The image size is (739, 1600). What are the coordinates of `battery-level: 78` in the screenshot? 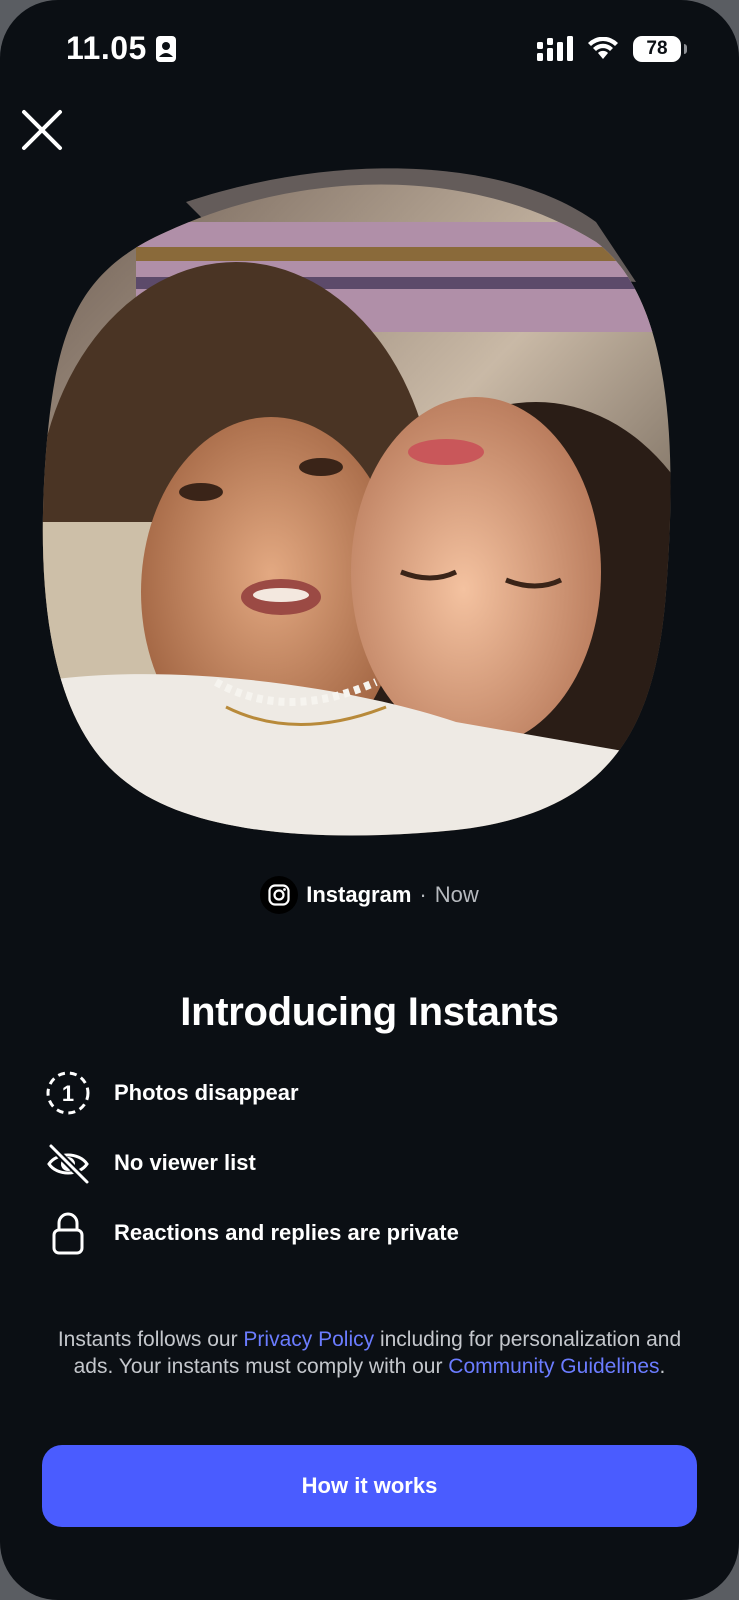 It's located at (657, 48).